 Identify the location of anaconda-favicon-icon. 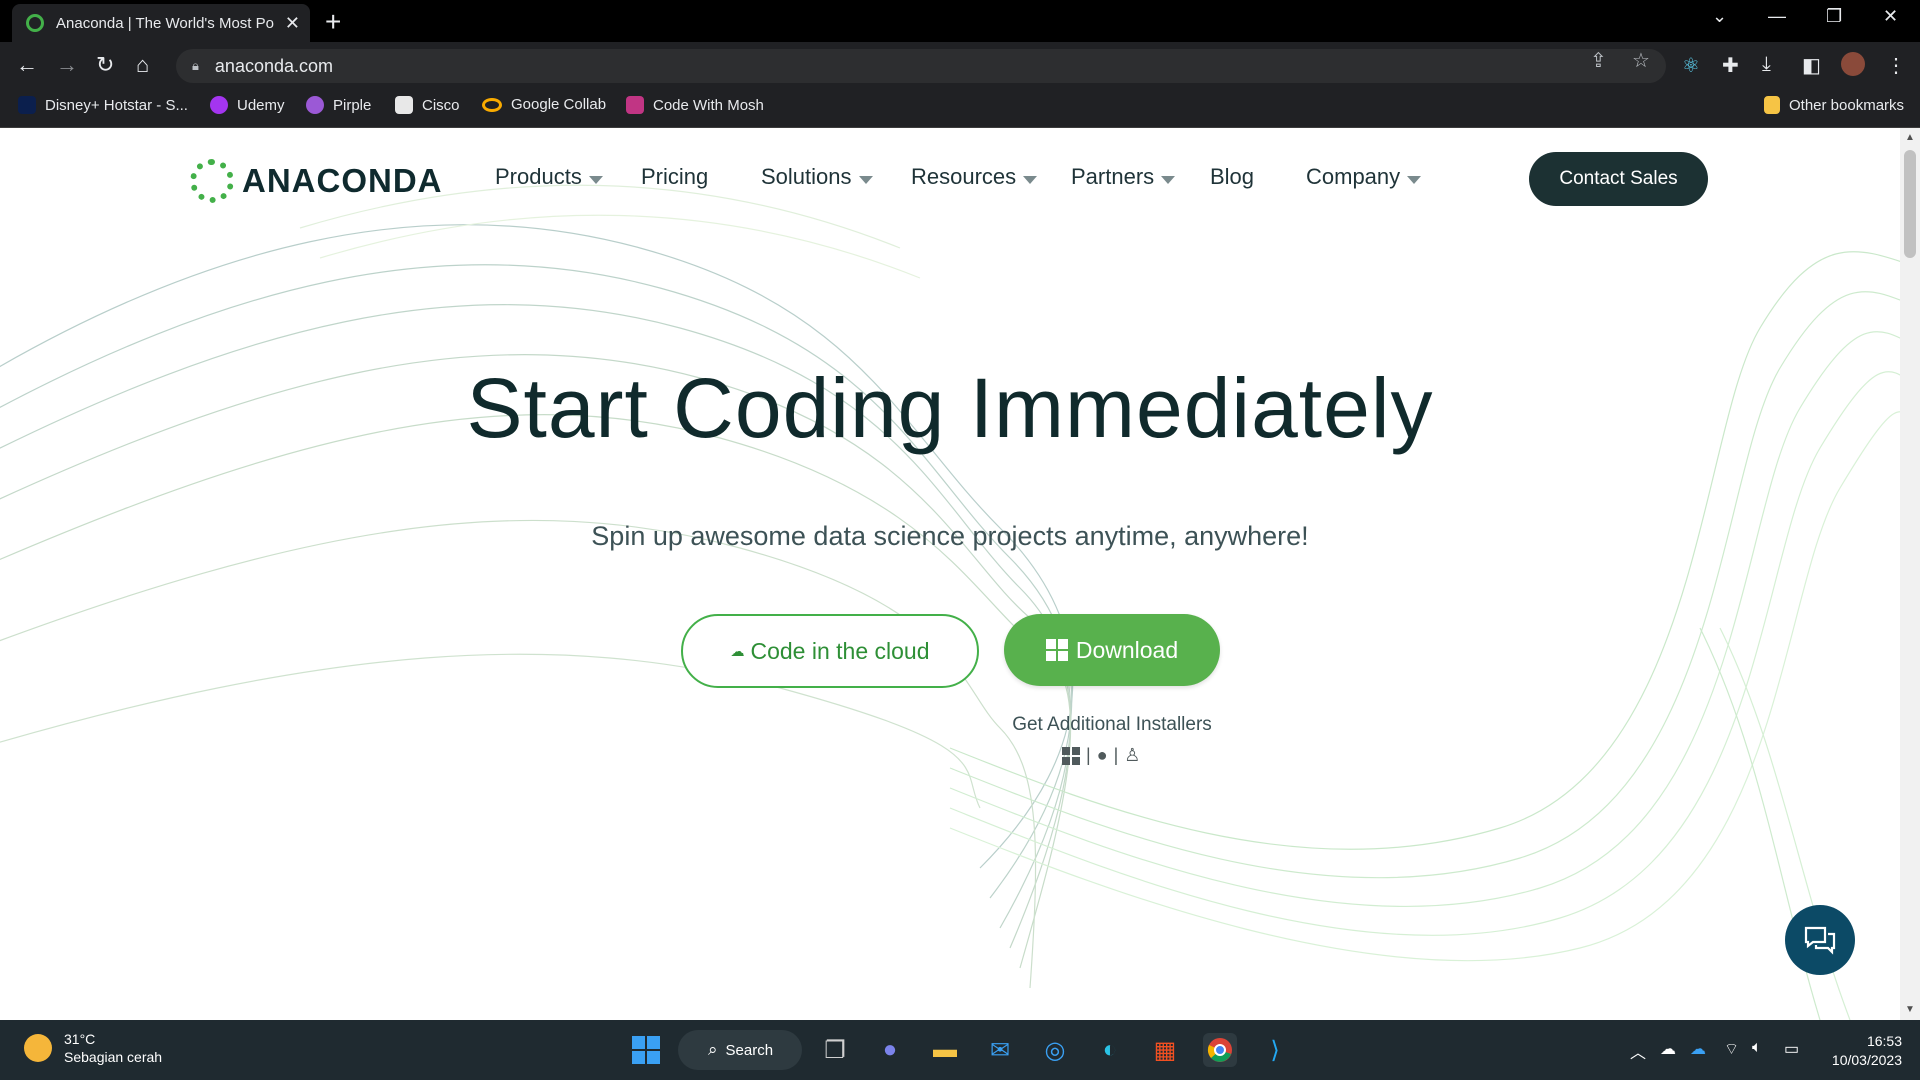
(35, 23).